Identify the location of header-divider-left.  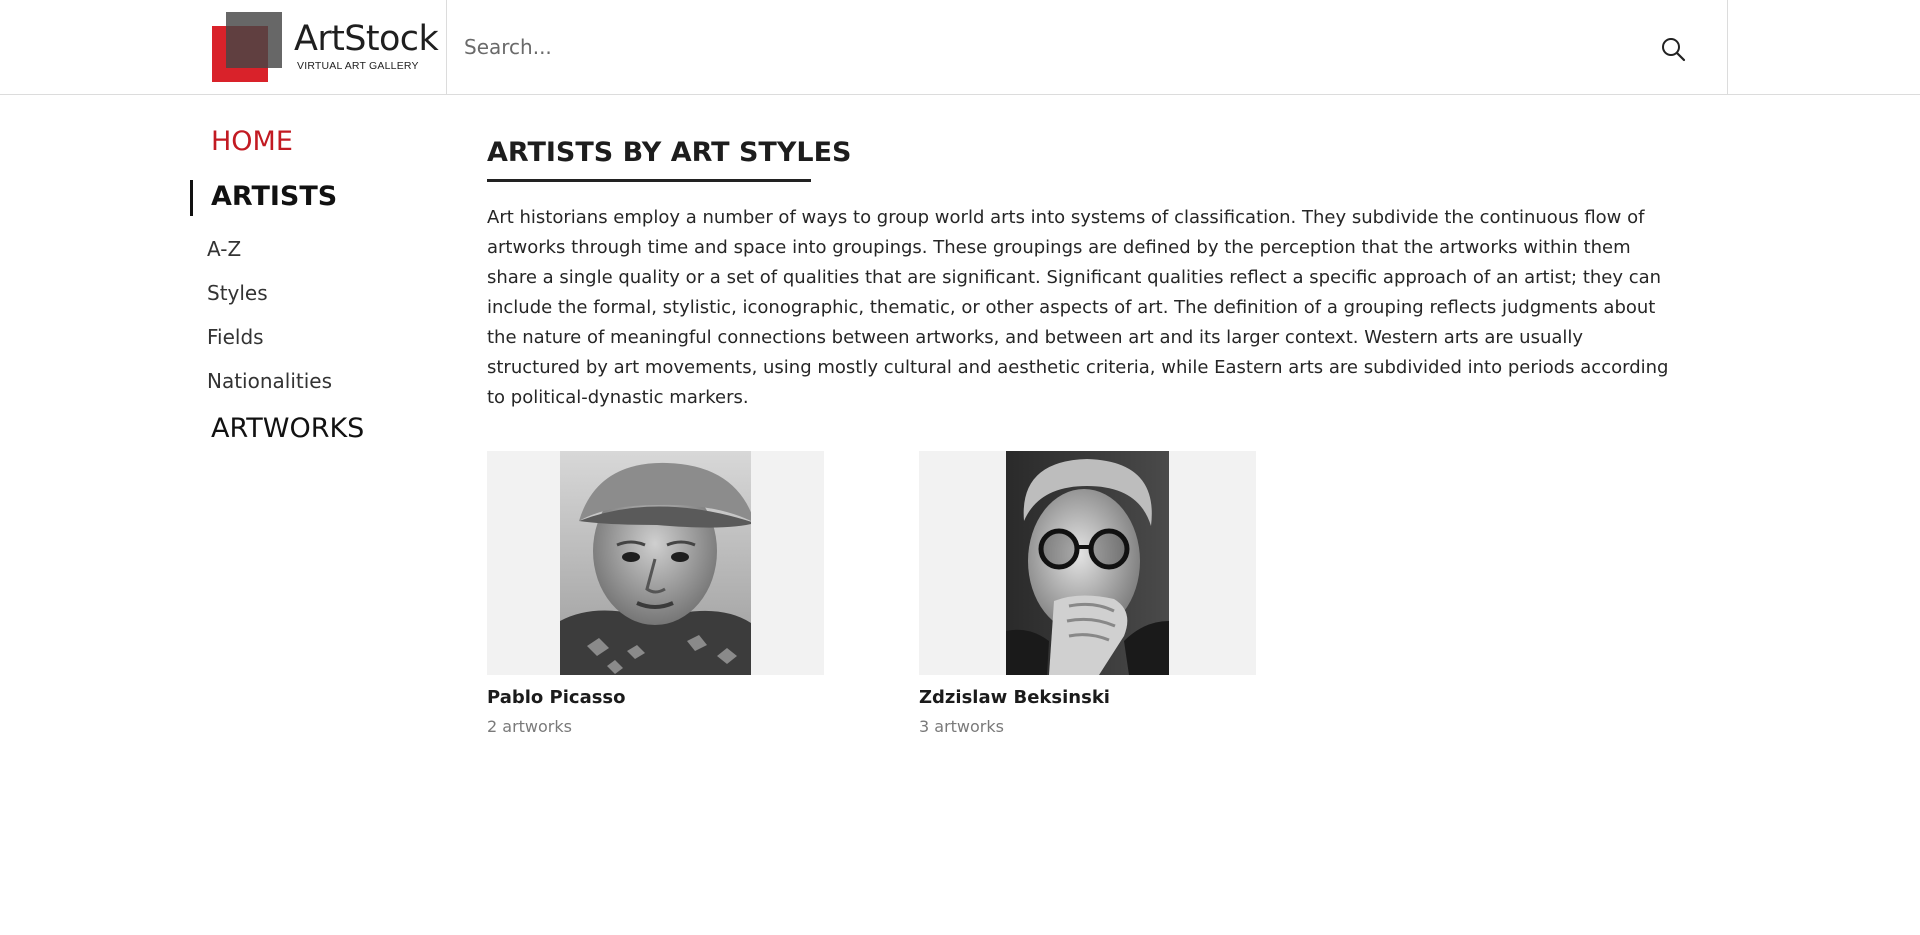
(446, 47).